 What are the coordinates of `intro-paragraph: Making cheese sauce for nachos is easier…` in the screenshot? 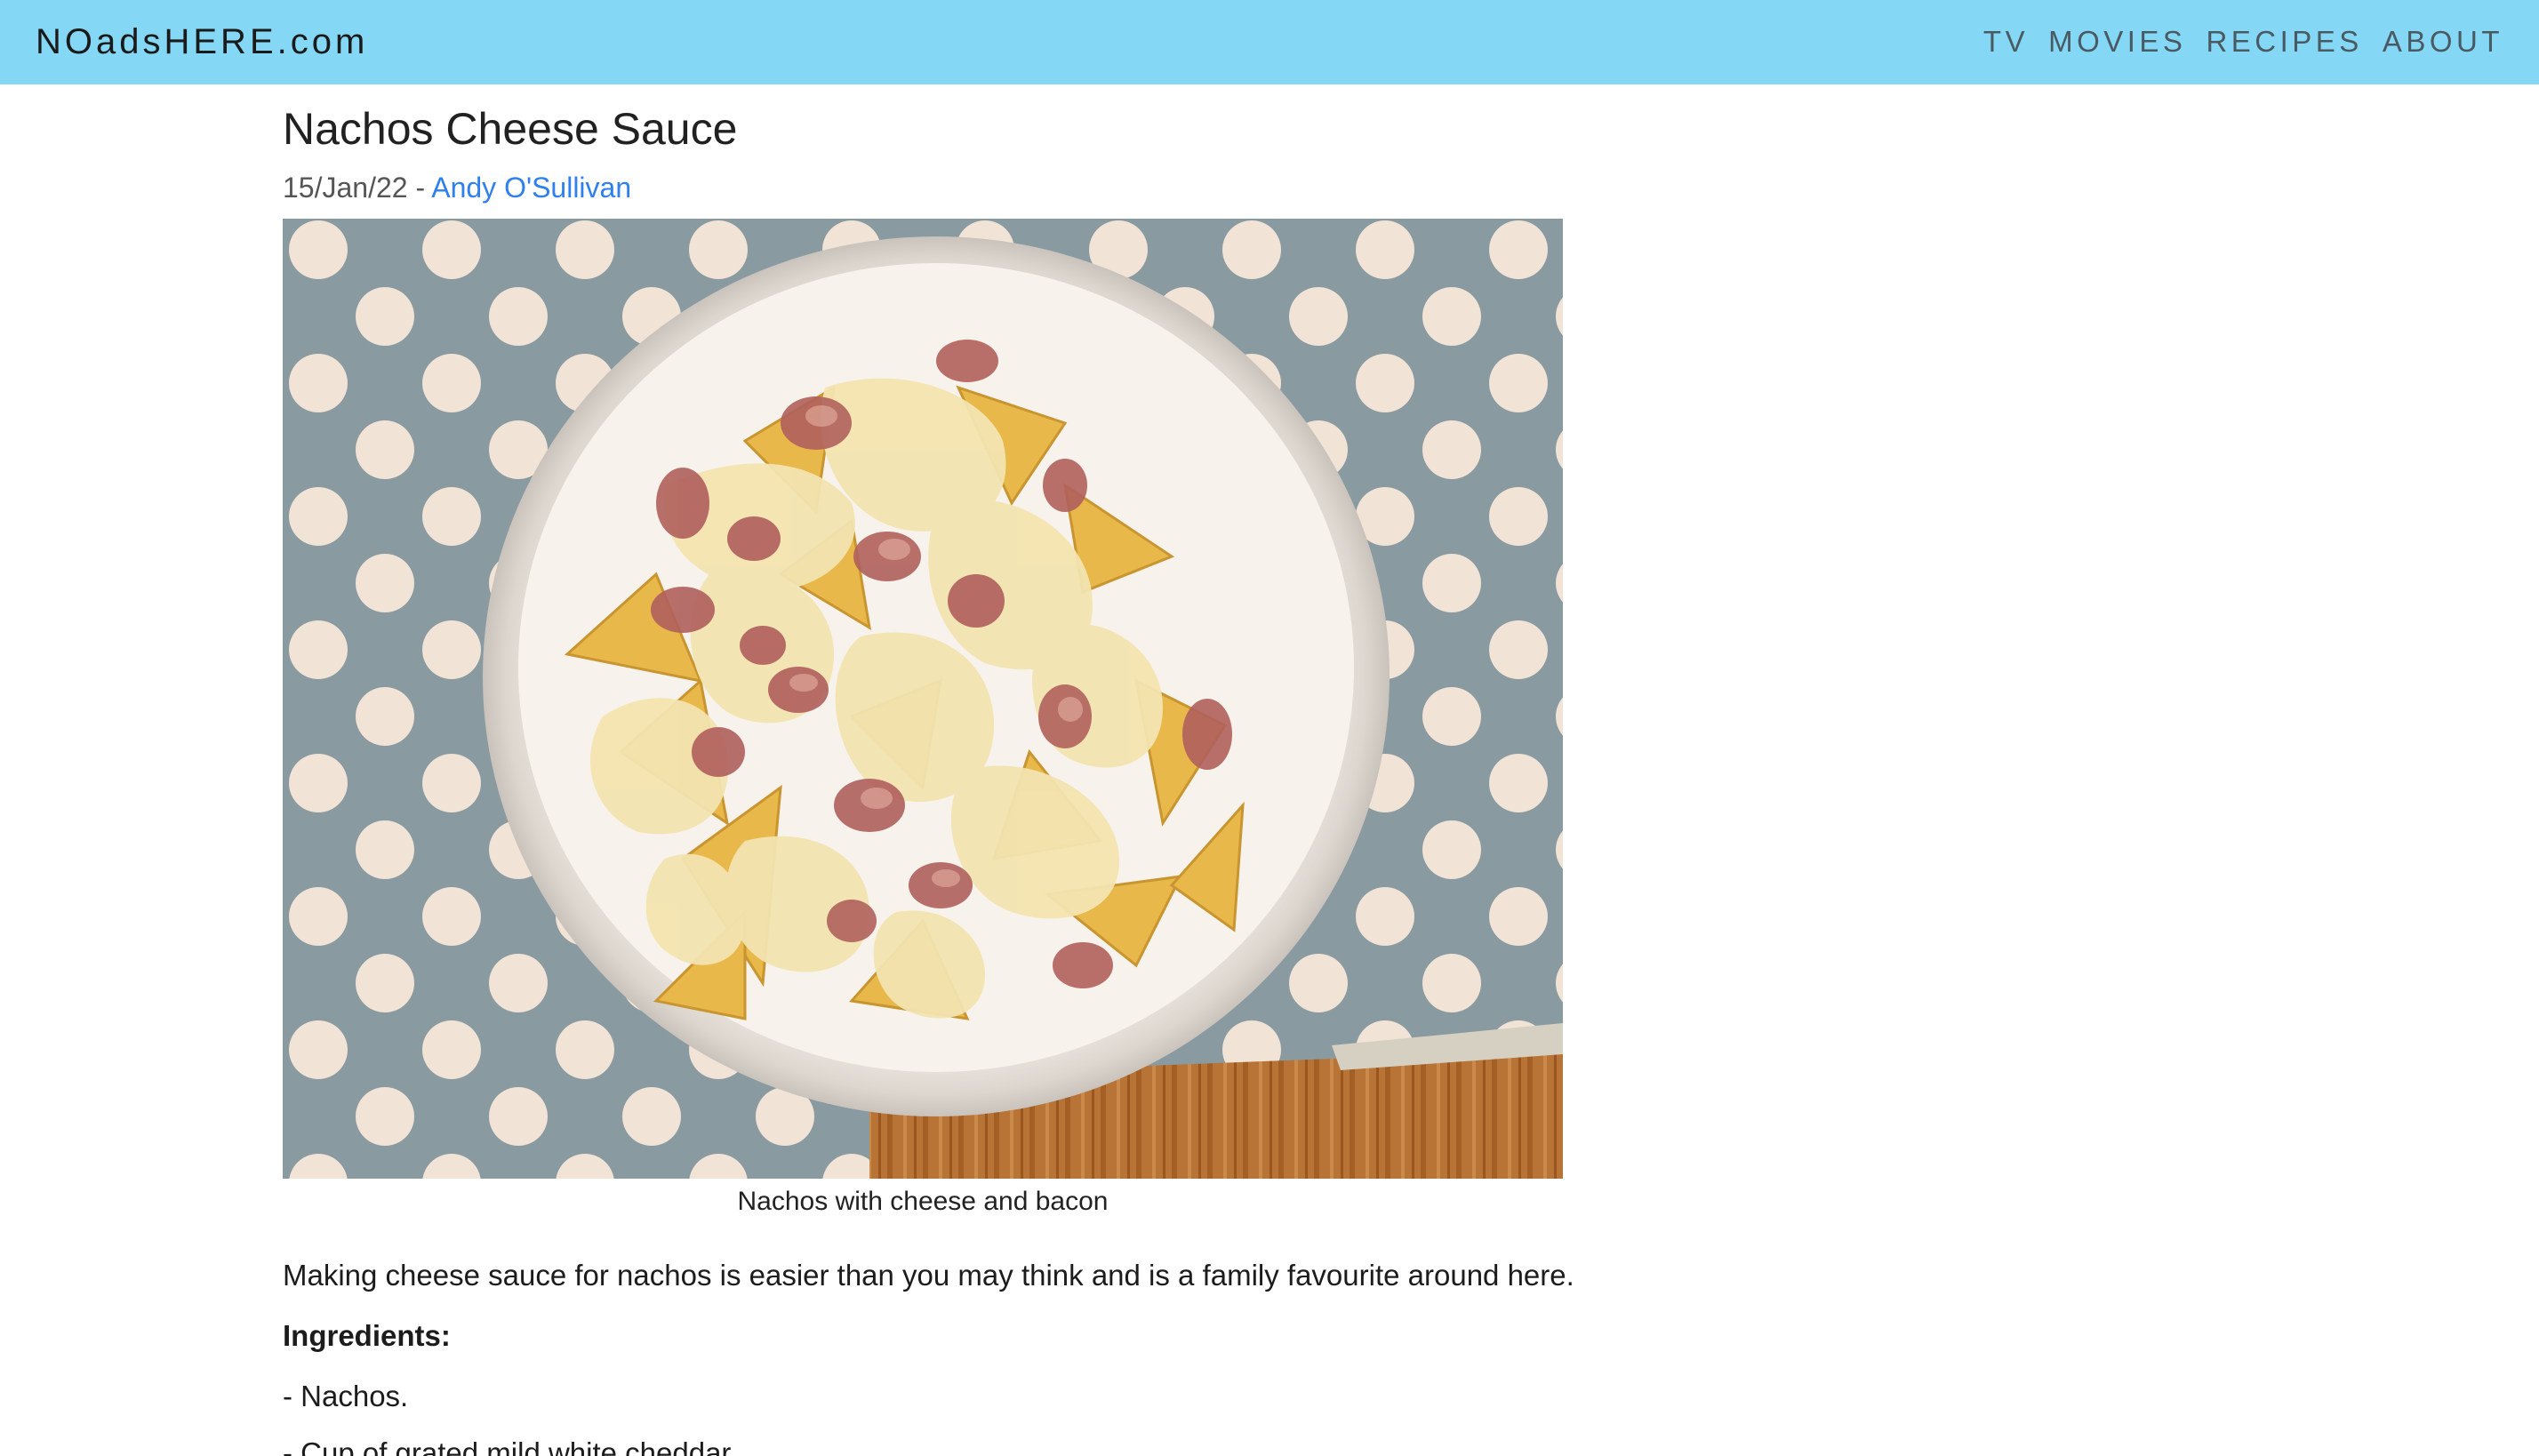 It's located at (928, 1275).